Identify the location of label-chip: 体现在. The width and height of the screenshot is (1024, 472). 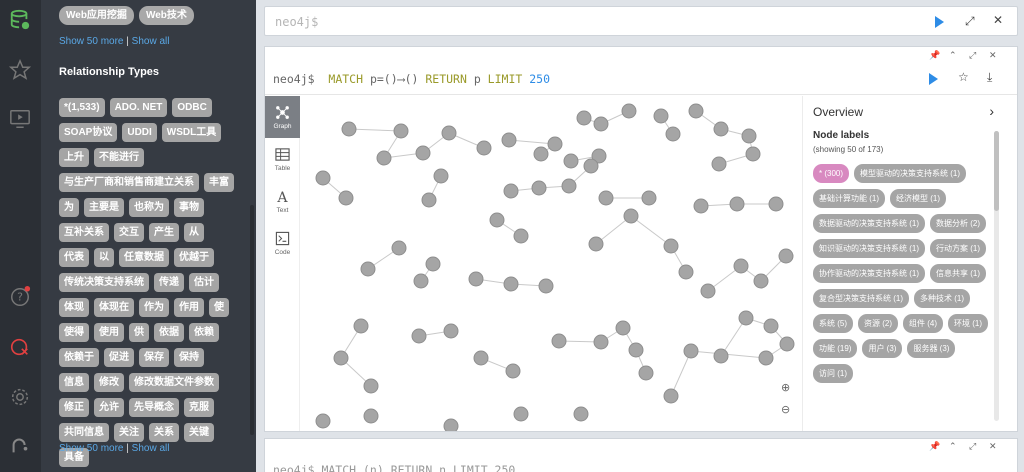
(114, 307).